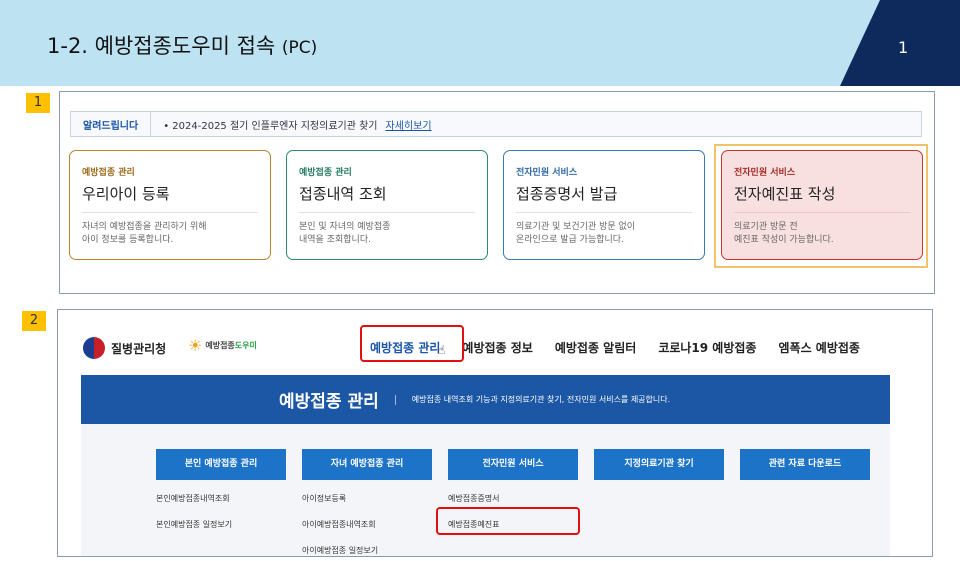 The image size is (960, 561). I want to click on submenu-child: 아이정보등록 아이예방접종내역조회 아이예방접종 일정보기, so click(340, 521).